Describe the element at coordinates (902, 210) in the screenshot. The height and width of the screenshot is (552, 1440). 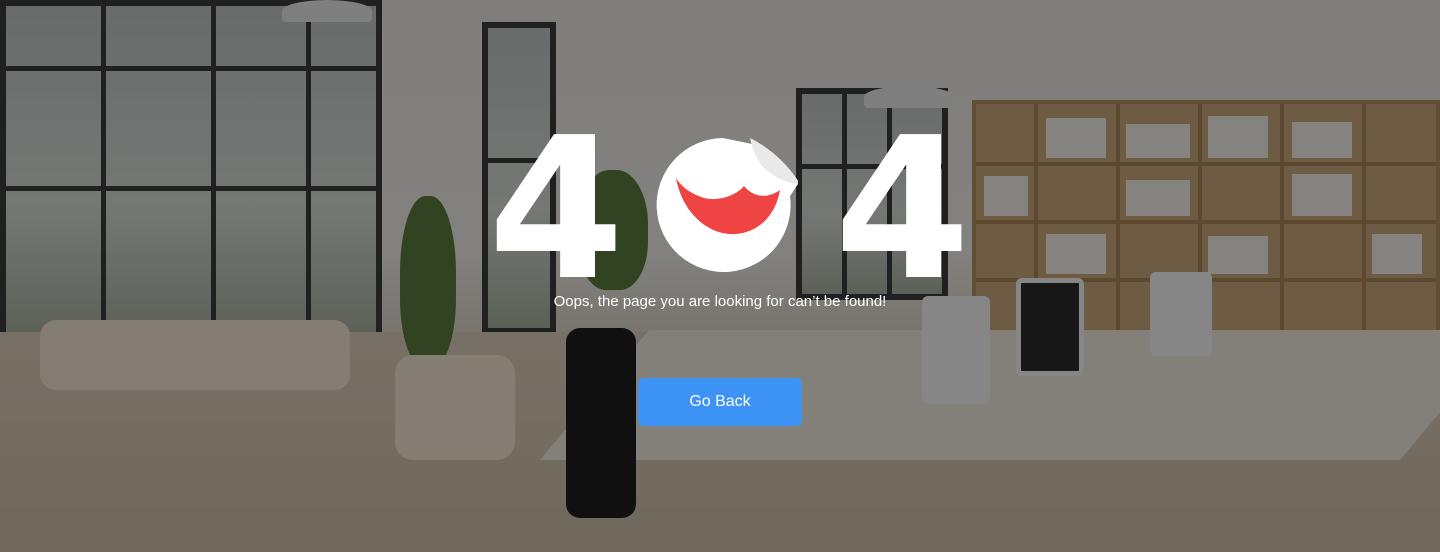
I see `error-digit-right: 4` at that location.